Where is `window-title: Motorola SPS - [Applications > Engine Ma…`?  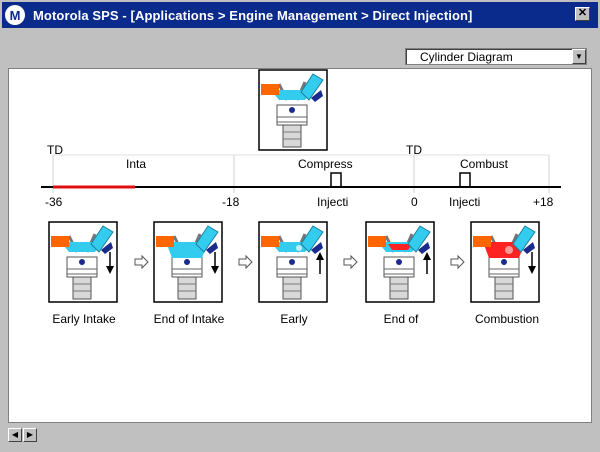
window-title: Motorola SPS - [Applications > Engine Ma… is located at coordinates (253, 15).